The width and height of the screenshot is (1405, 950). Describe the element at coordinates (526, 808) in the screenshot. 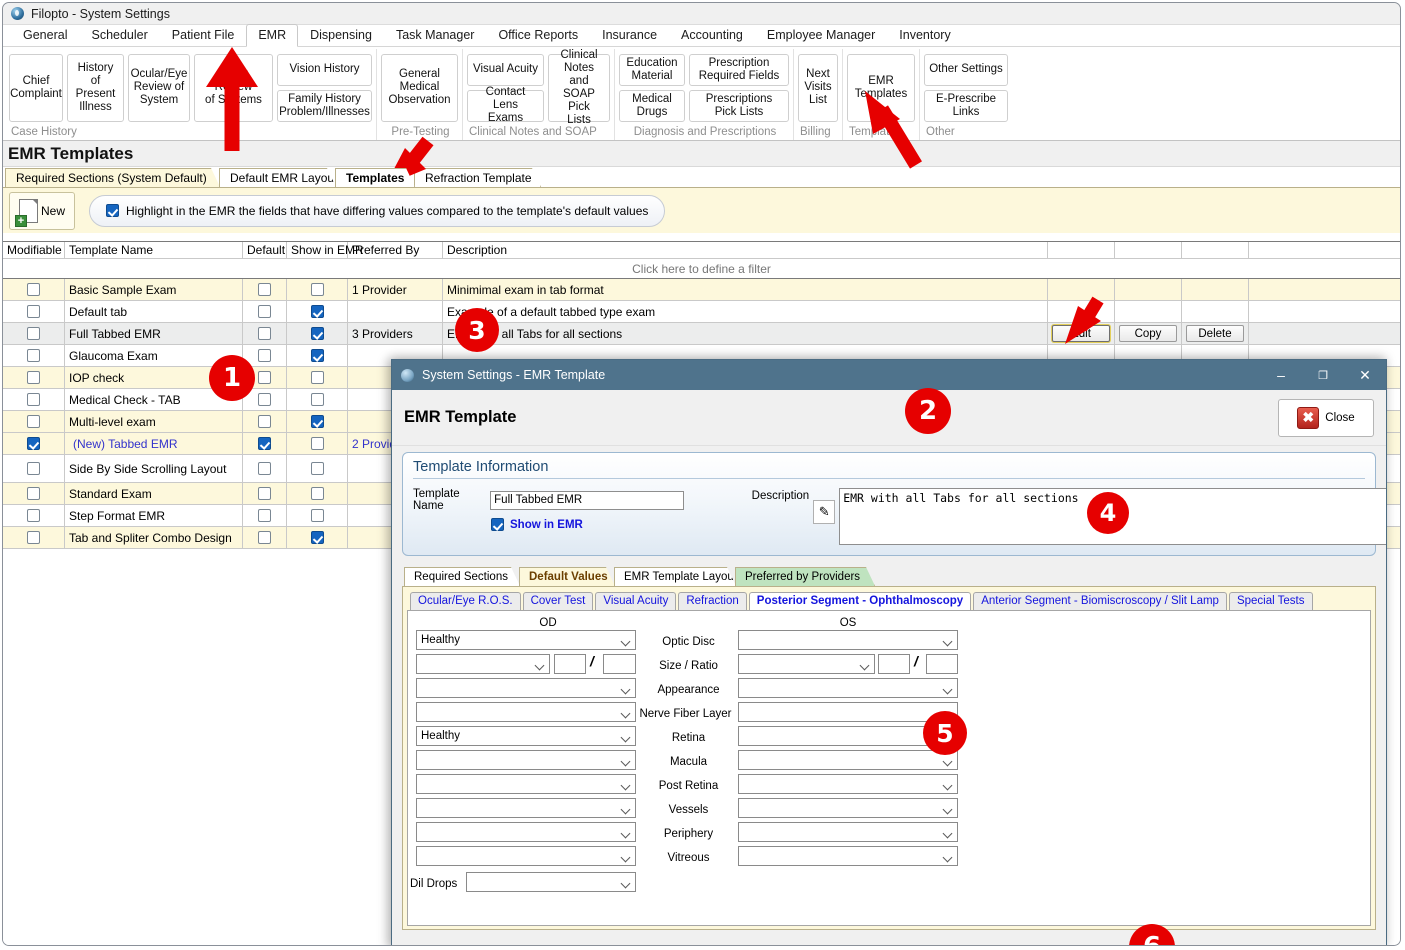

I see `od-vessels-combo` at that location.